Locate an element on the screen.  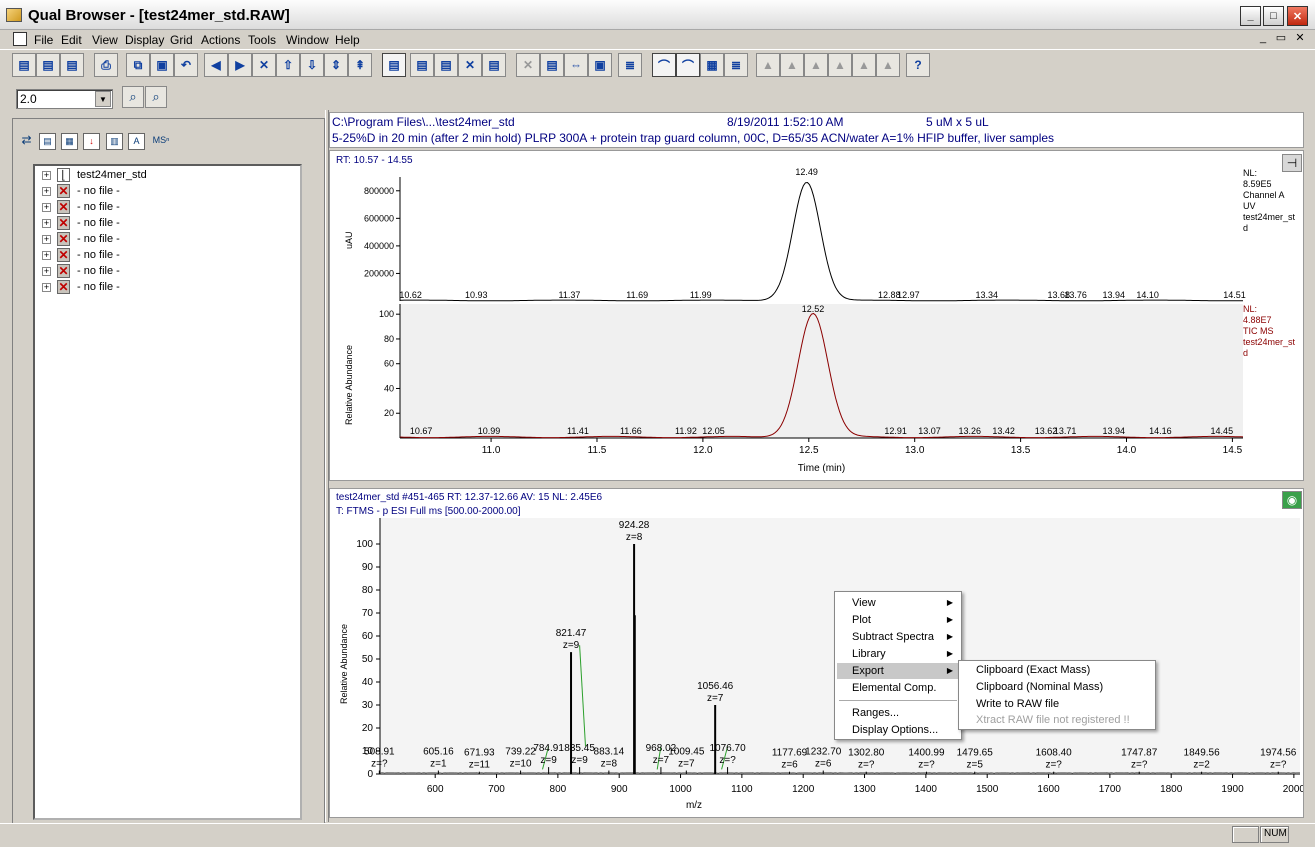
scroll-down-button: ⇩ is located at coordinates (312, 65).